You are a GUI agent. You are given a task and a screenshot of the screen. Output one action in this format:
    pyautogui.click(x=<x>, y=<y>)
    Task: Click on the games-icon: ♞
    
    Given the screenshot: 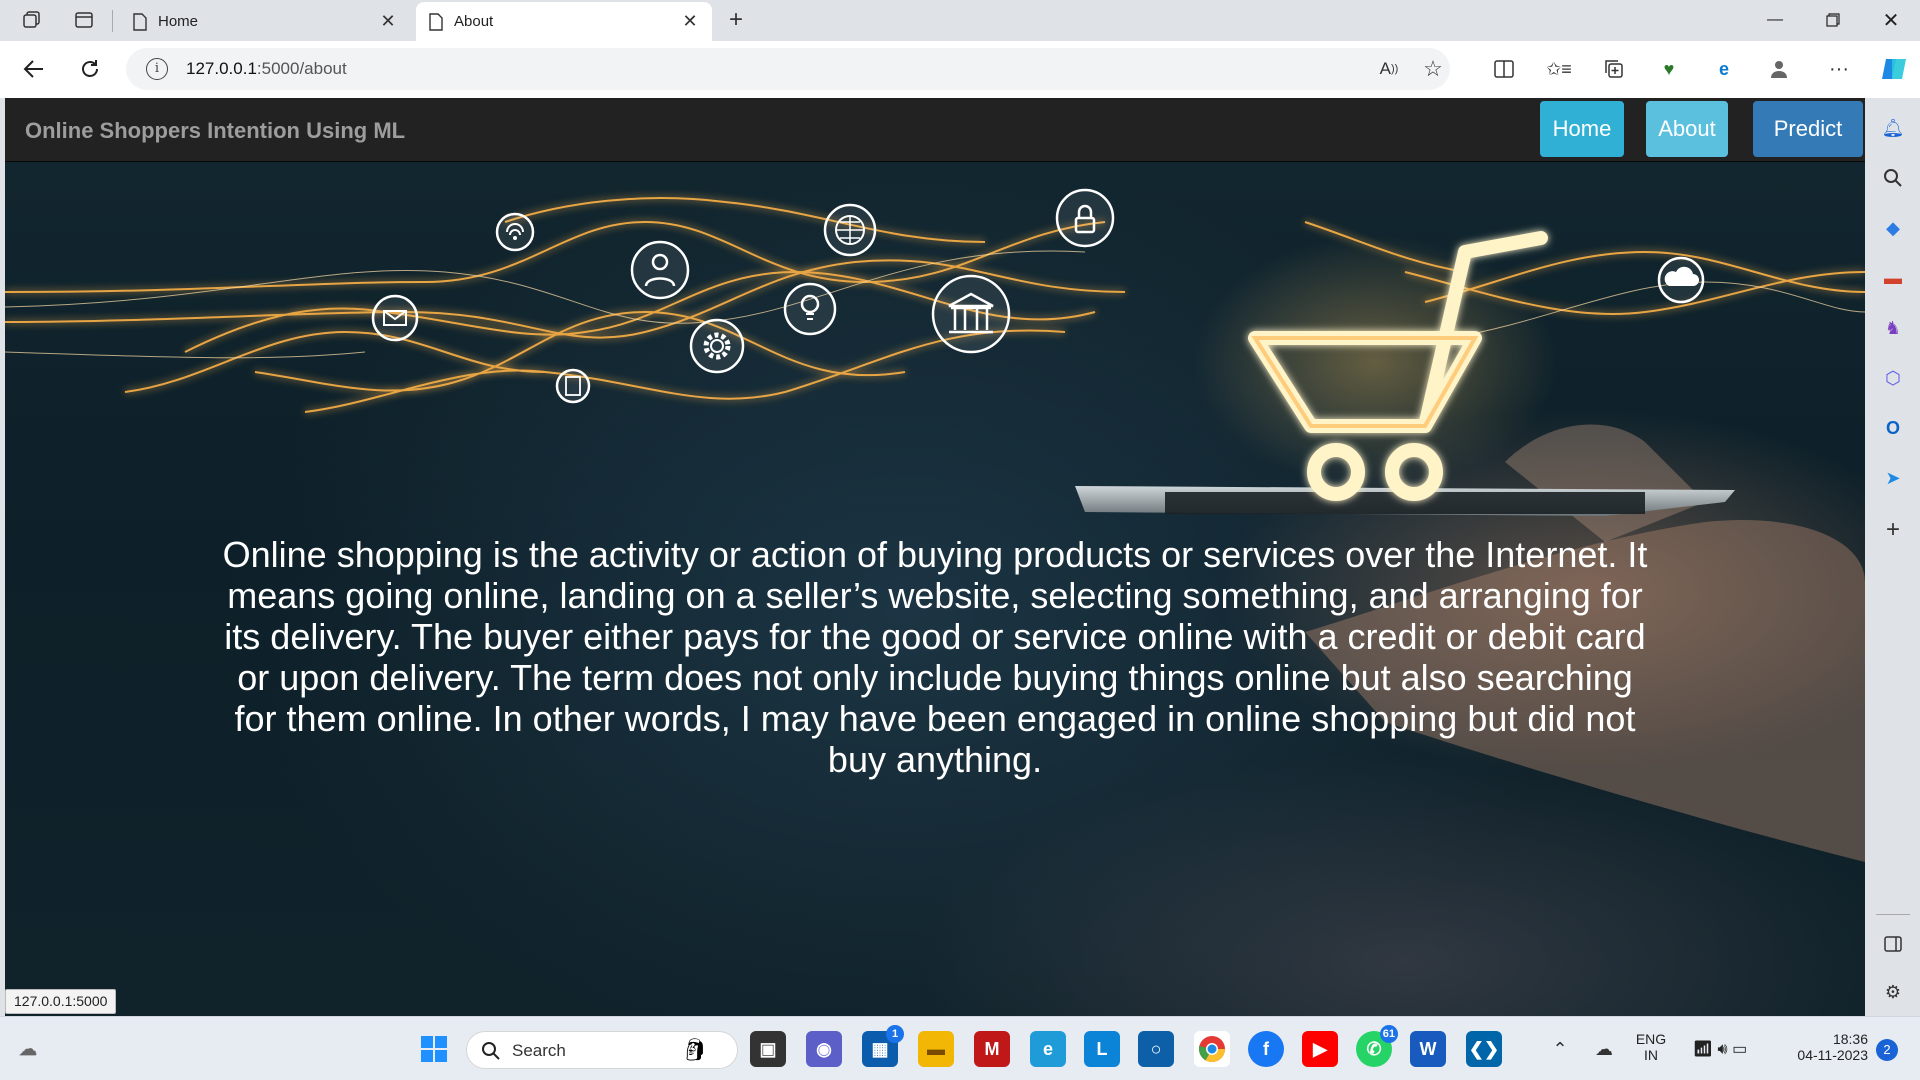 What is the action you would take?
    pyautogui.click(x=1893, y=328)
    